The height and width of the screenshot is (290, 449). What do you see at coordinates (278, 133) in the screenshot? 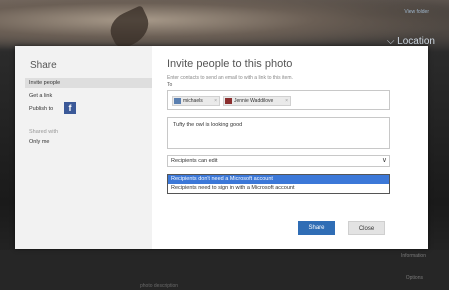
I see `message-textarea: Tufty the owl is looking good` at bounding box center [278, 133].